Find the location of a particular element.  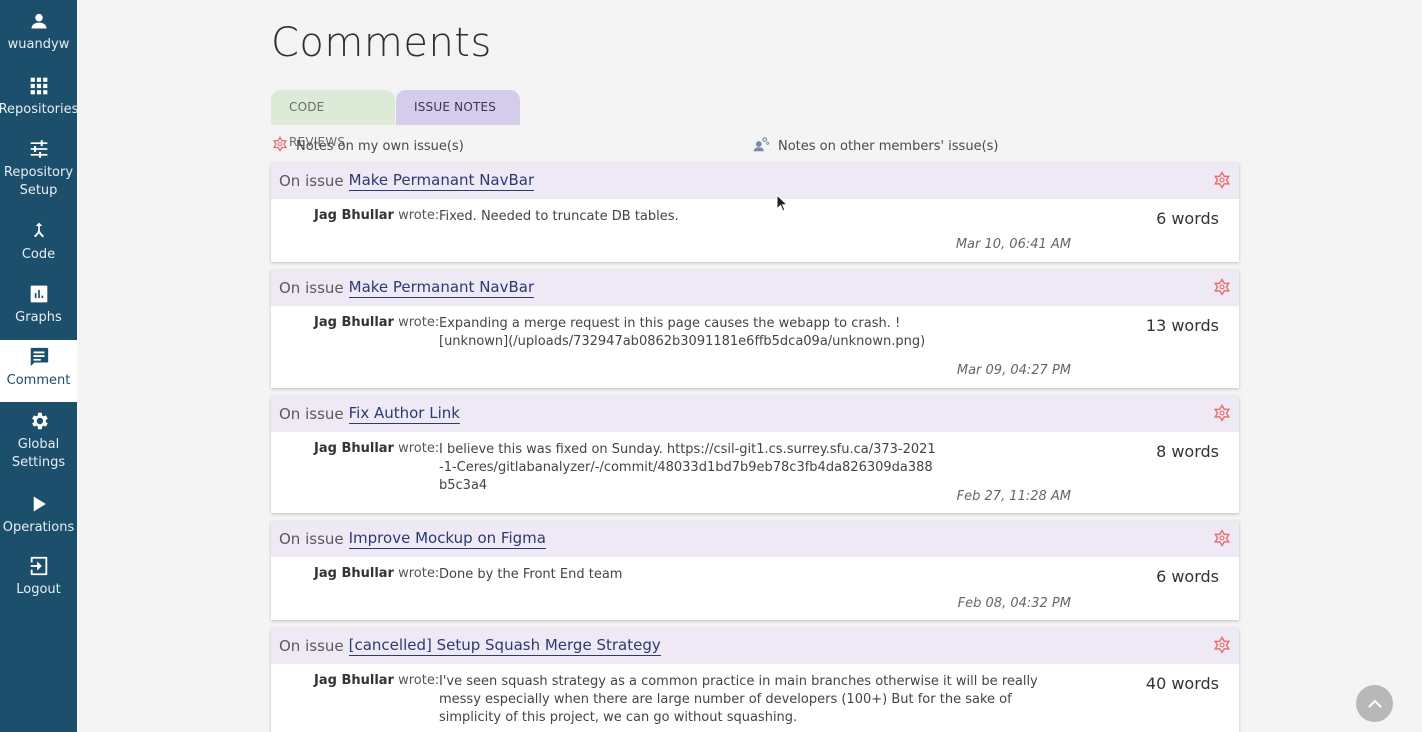

issue-link: Improve Mockup on Figma is located at coordinates (447, 539).